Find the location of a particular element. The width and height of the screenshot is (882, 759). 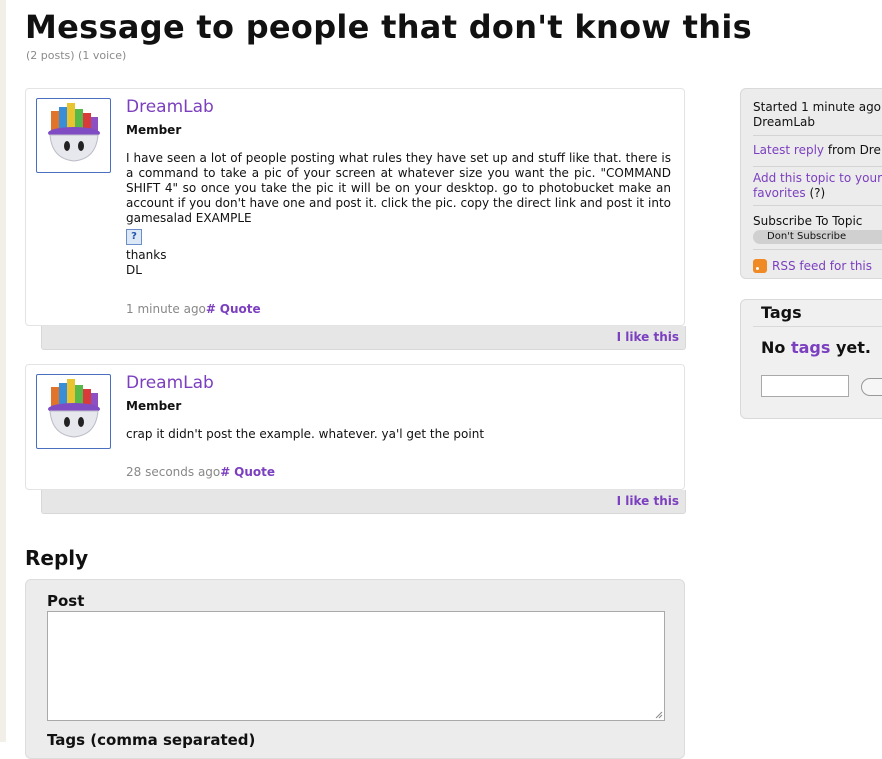

page-title: Message to people that don't know this is located at coordinates (388, 27).